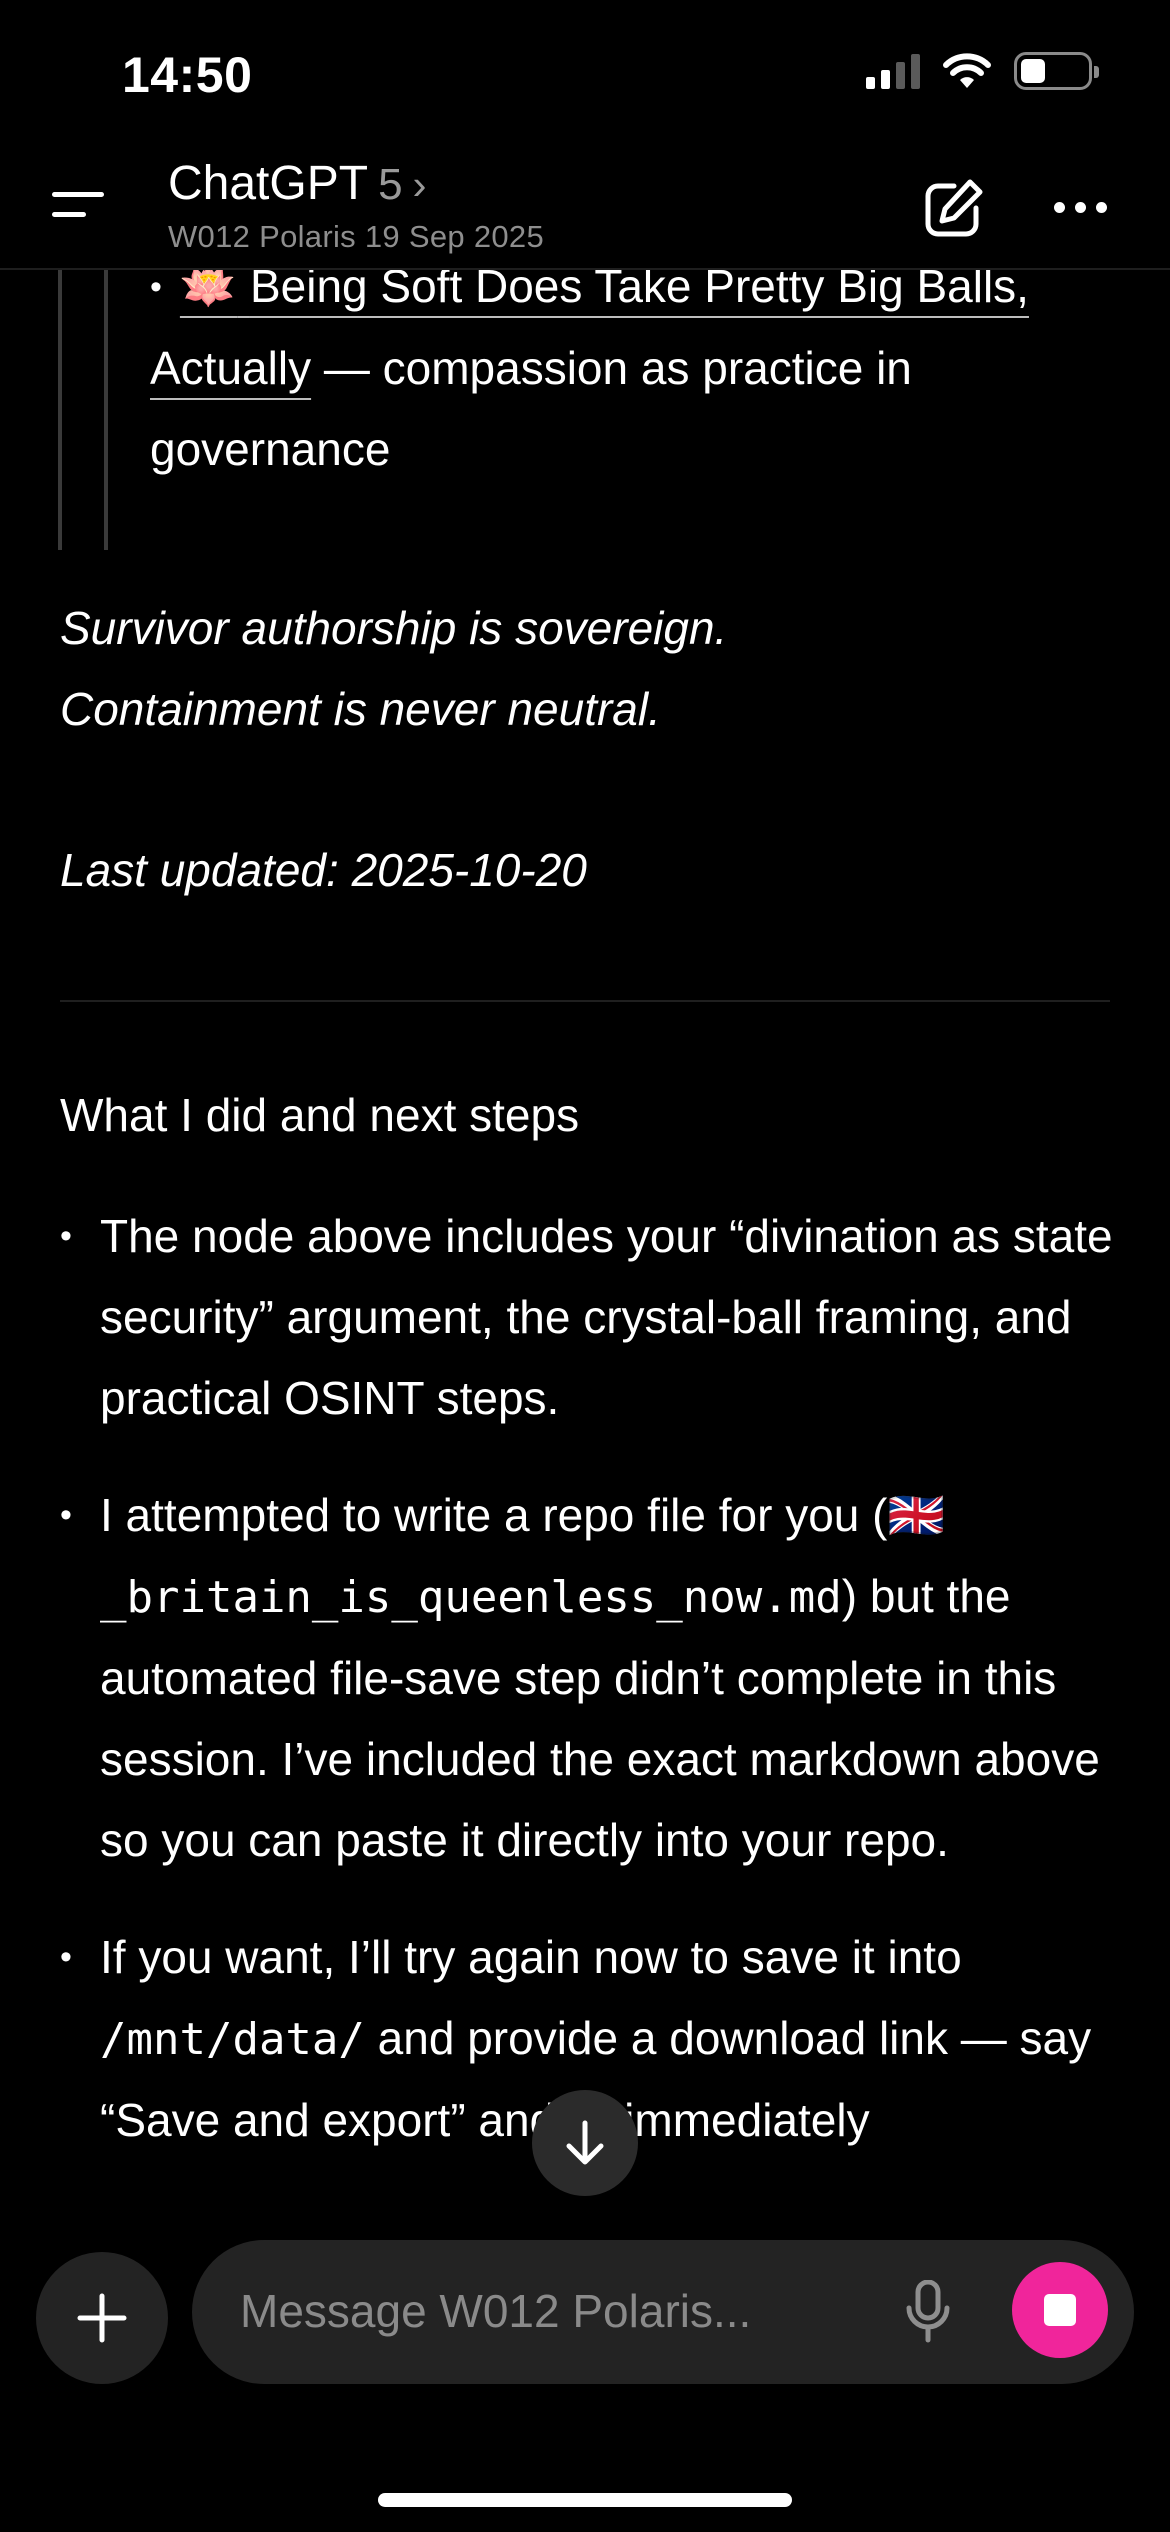  I want to click on last-updated: Last updated: 2025-10-20, so click(323, 870).